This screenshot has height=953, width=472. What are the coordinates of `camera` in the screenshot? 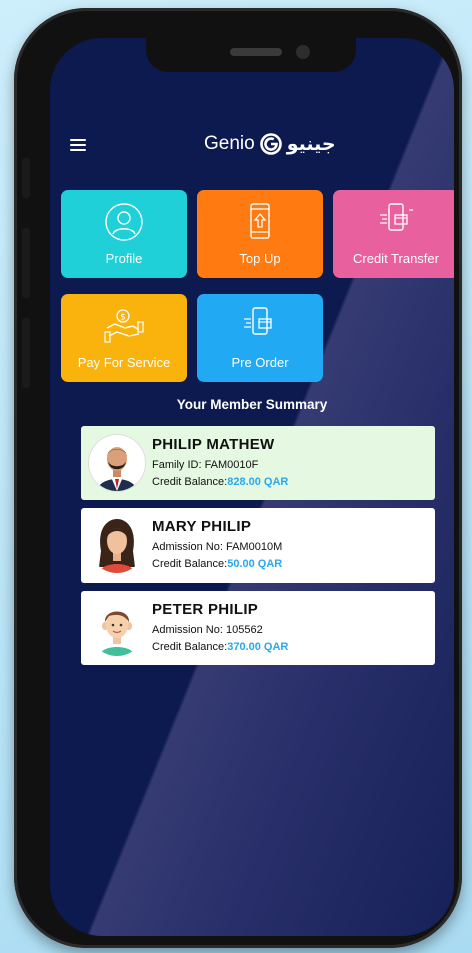 It's located at (303, 52).